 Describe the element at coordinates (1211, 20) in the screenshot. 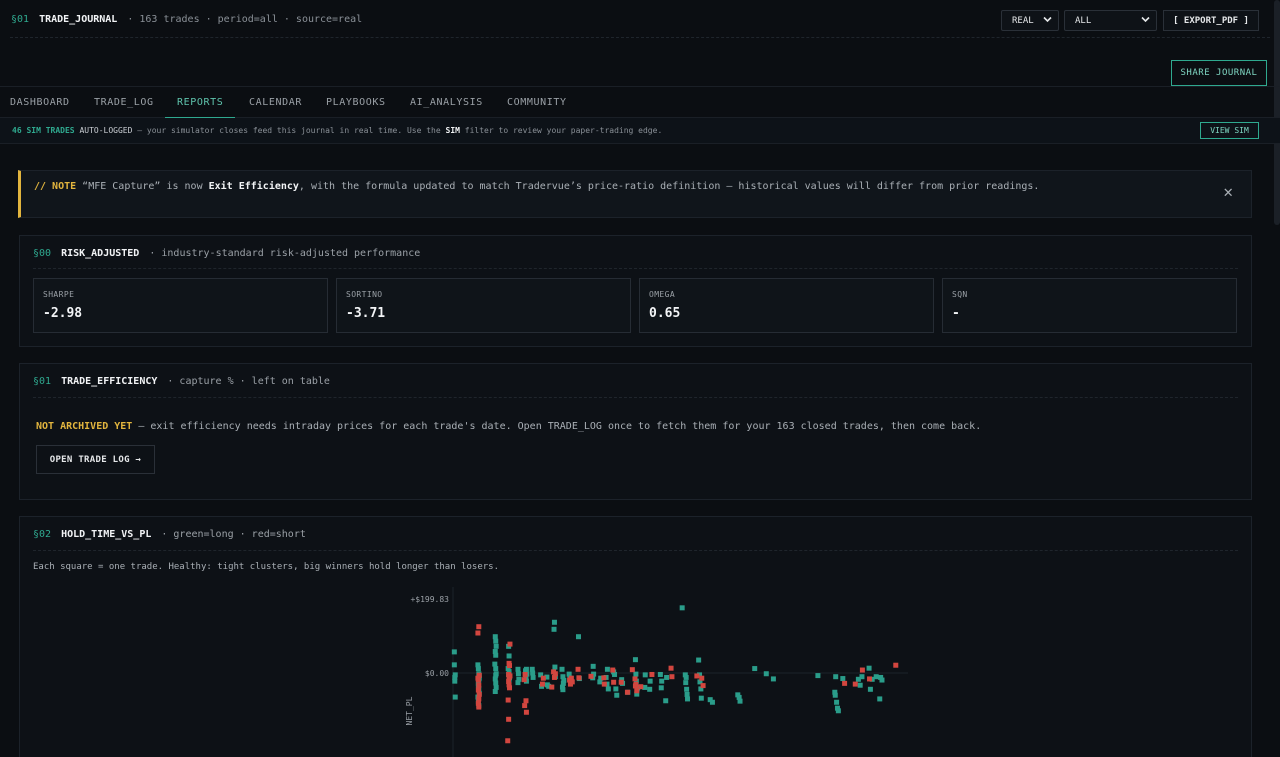

I see `export-pdf-button: [ EXPORT_PDF ]` at that location.